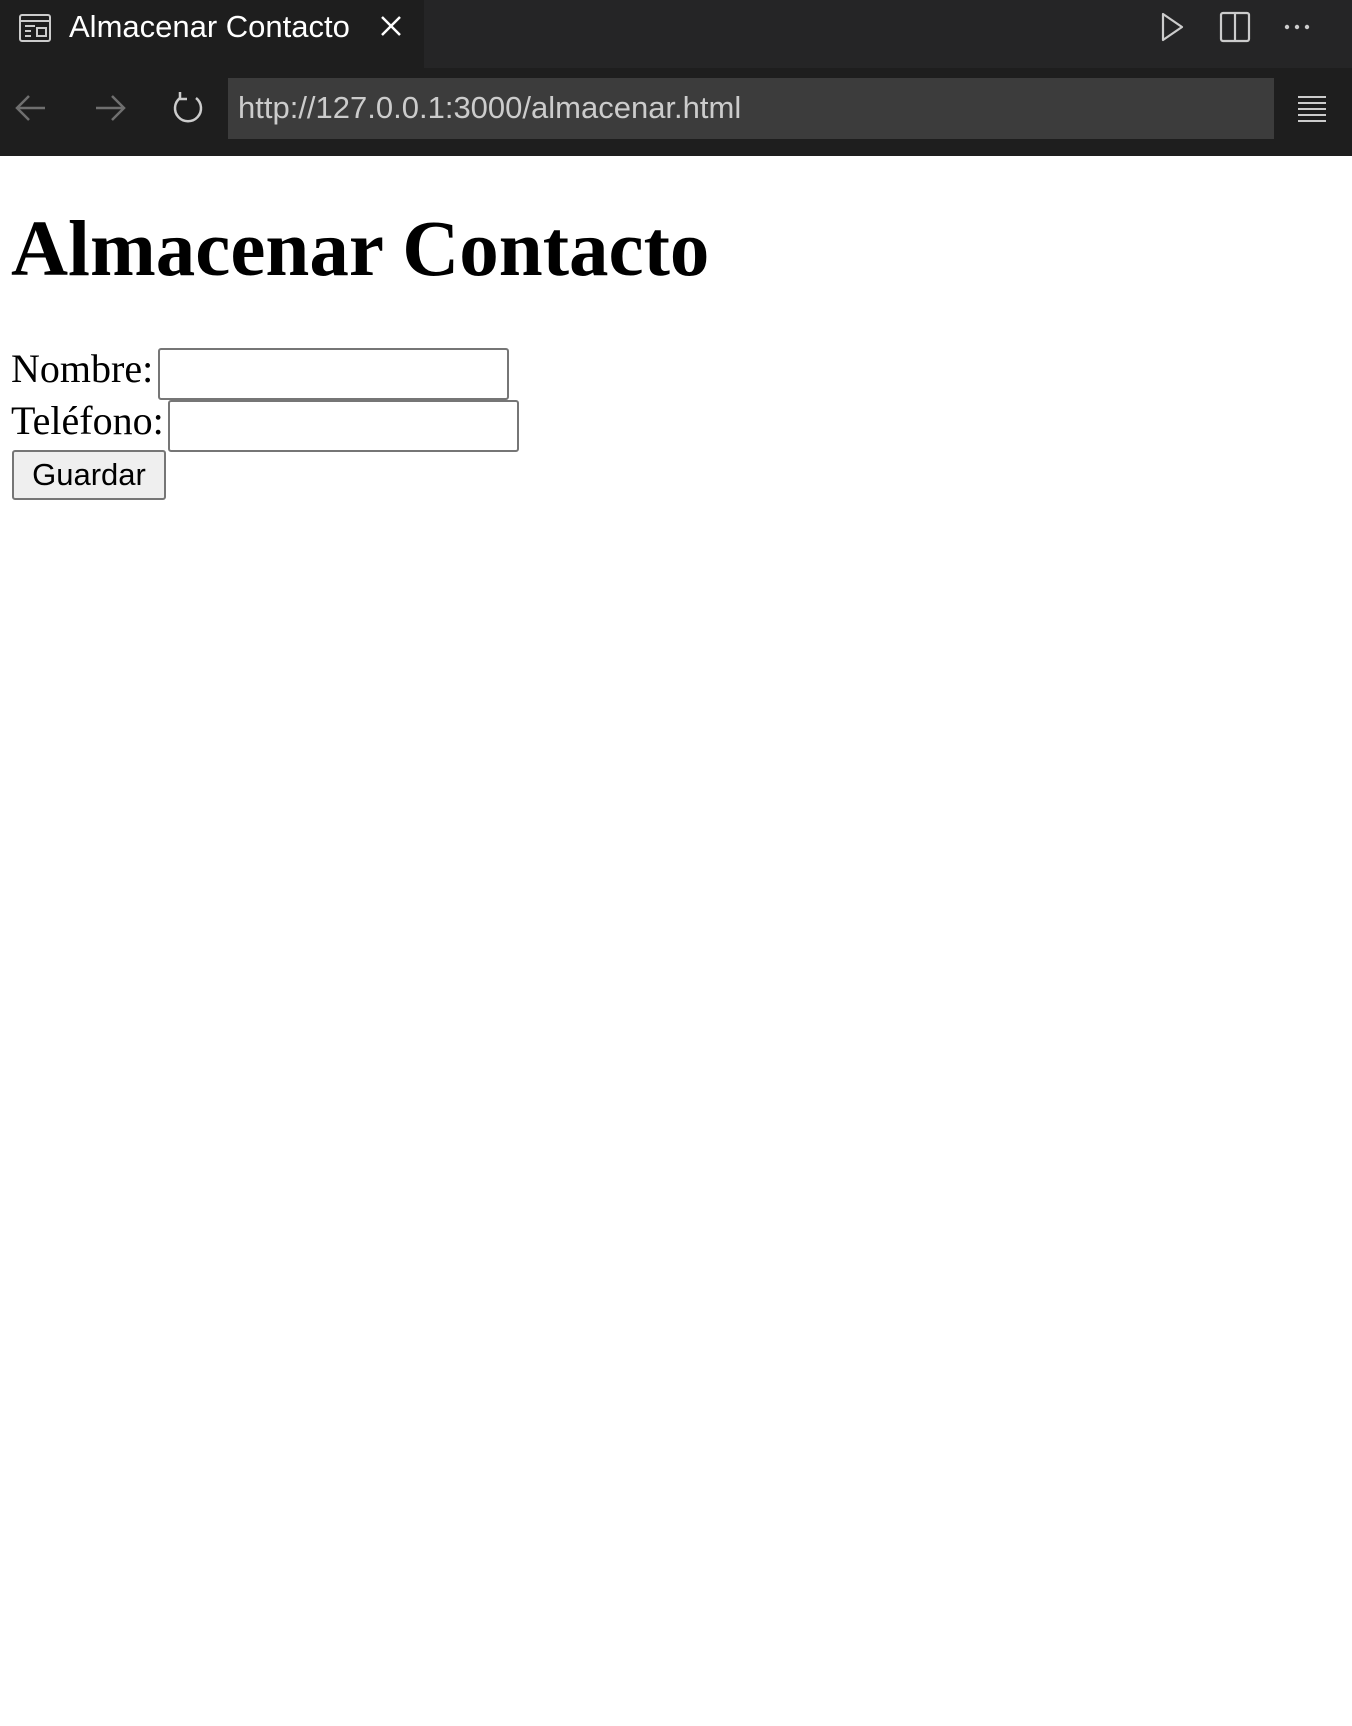  What do you see at coordinates (751, 108) in the screenshot?
I see `address-bar: http://127.0.0.1:3000/almacenar.html` at bounding box center [751, 108].